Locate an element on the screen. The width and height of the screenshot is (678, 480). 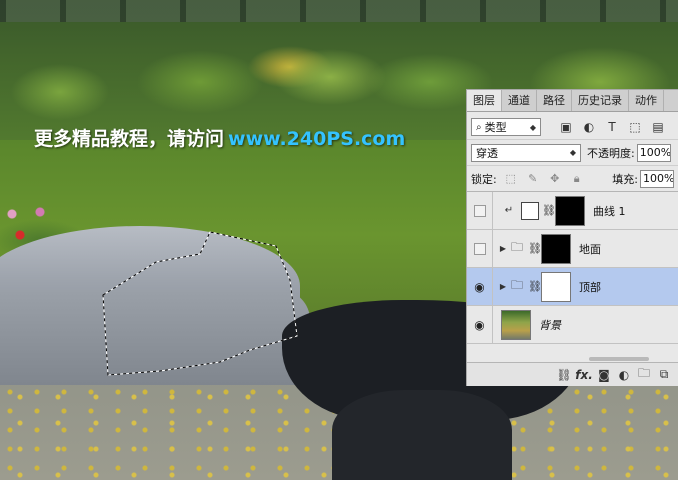
layer-row-curves: ↵ ⛓︎ 曲线 1 is located at coordinates (572, 210).